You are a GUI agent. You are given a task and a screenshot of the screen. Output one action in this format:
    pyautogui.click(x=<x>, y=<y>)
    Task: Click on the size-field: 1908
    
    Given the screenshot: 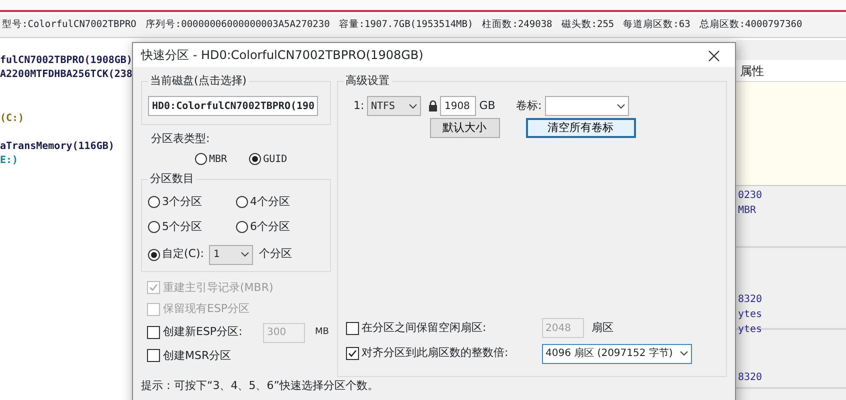 What is the action you would take?
    pyautogui.click(x=458, y=106)
    